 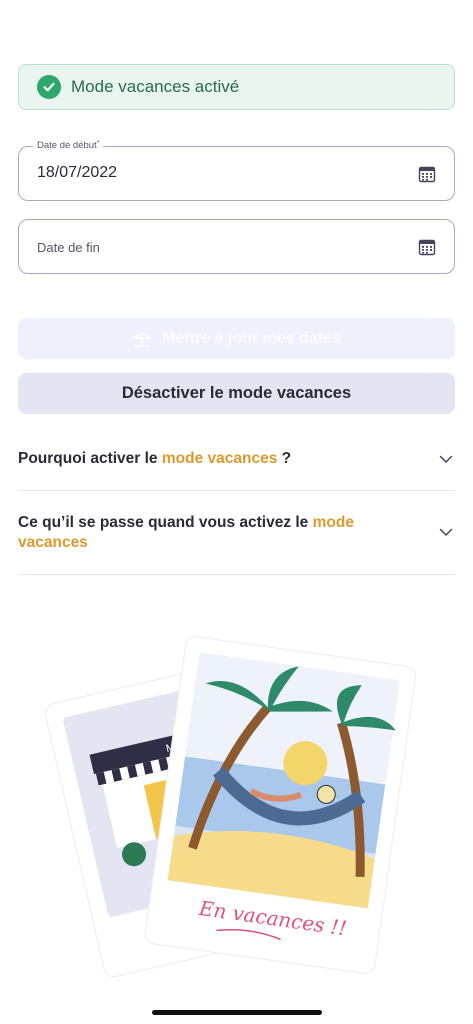 What do you see at coordinates (155, 458) in the screenshot?
I see `faq-question: Pourquoi activer le mode vacances ?` at bounding box center [155, 458].